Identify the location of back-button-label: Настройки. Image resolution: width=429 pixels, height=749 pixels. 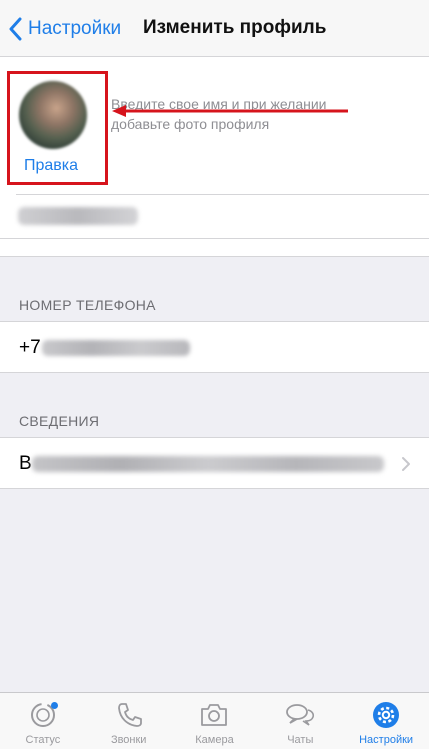
(75, 28).